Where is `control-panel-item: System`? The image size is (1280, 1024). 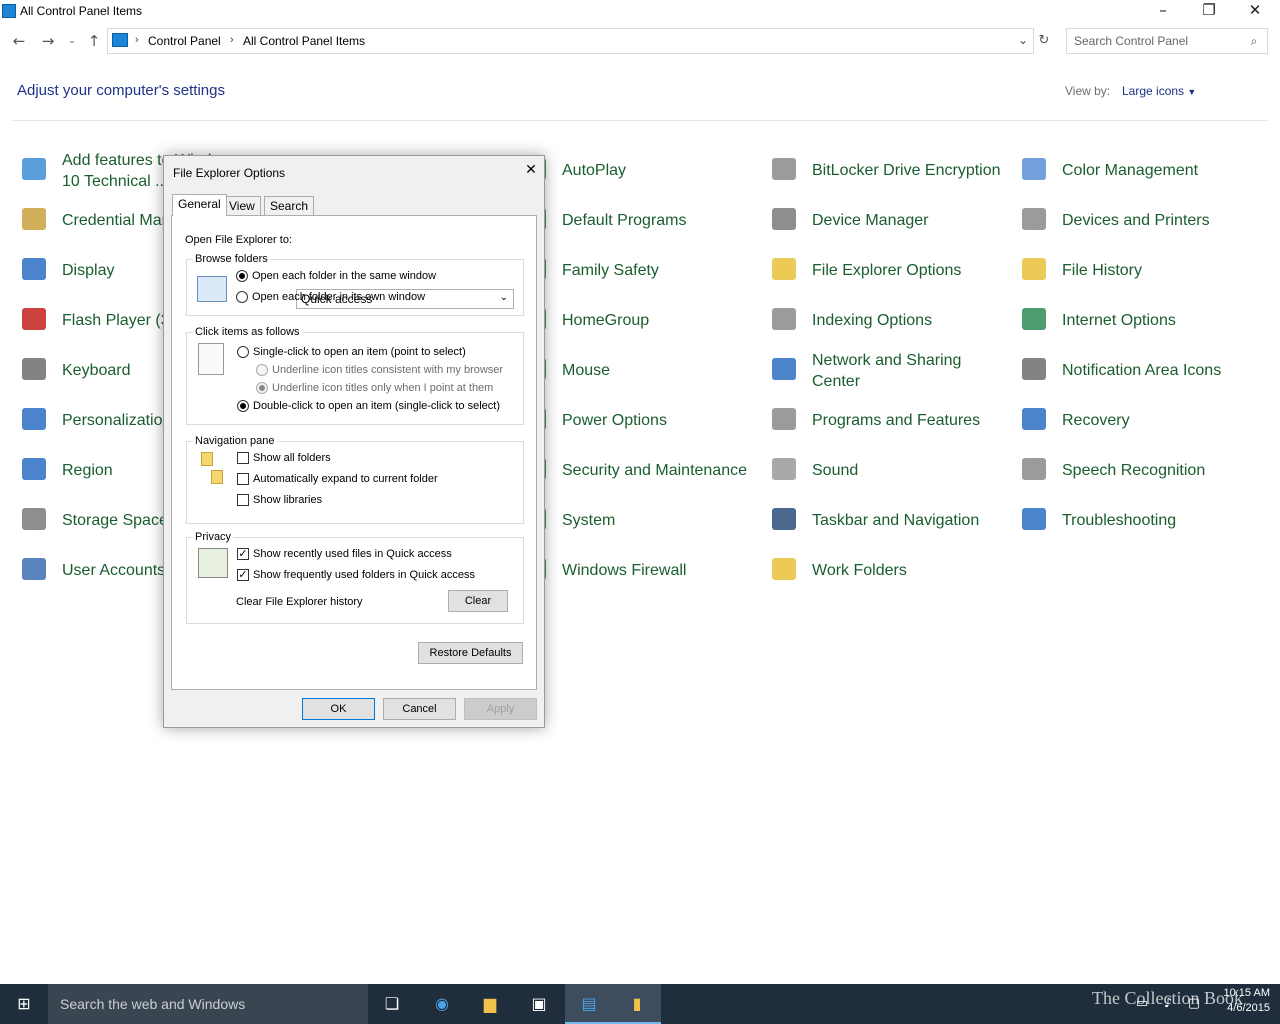 control-panel-item: System is located at coordinates (638, 522).